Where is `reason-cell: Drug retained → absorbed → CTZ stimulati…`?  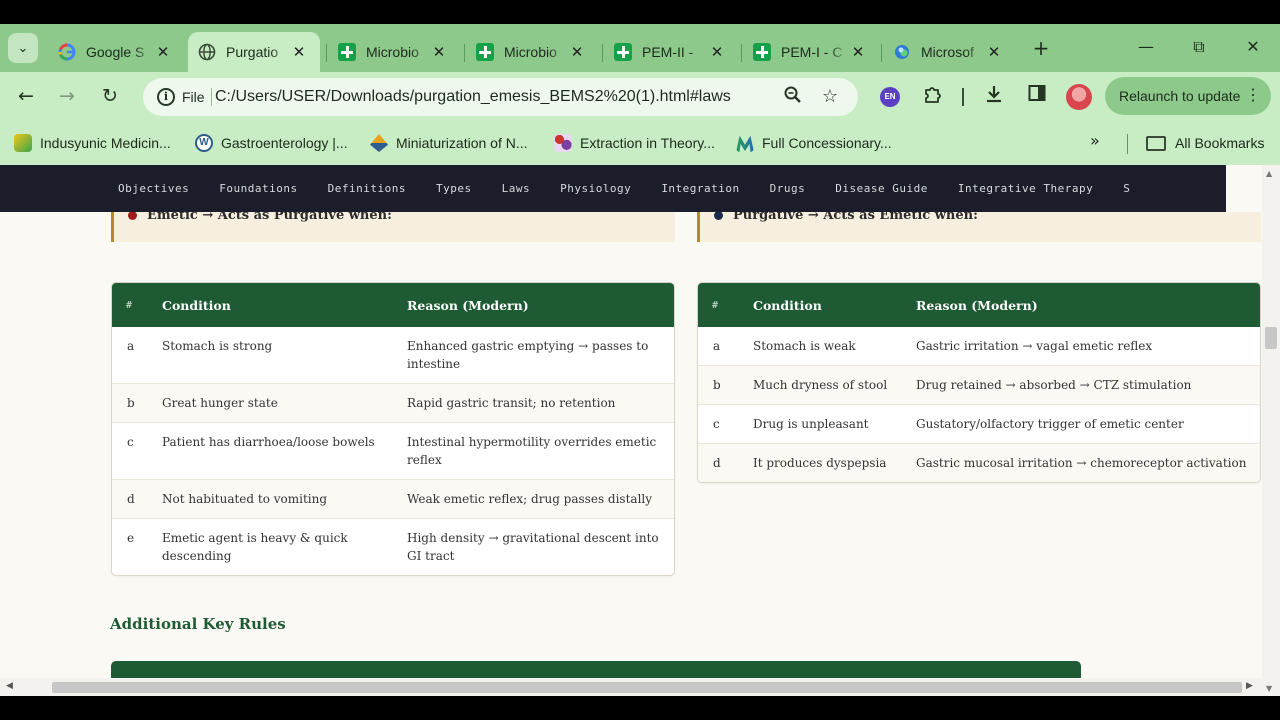
reason-cell: Drug retained → absorbed → CTZ stimulati… is located at coordinates (1082, 385).